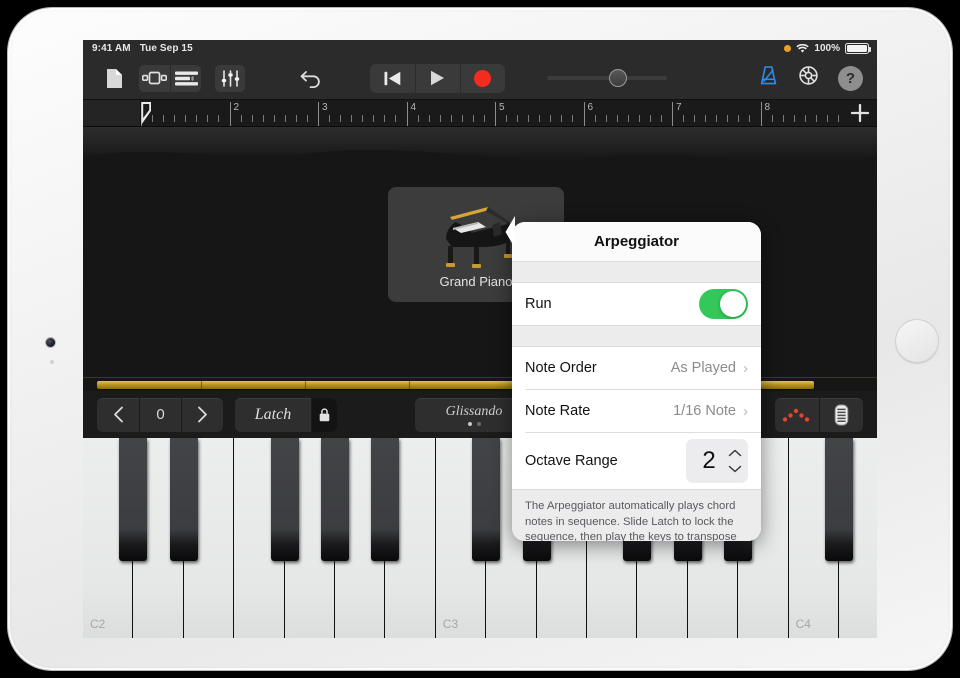 This screenshot has height=678, width=960. What do you see at coordinates (636, 241) in the screenshot?
I see `popover-title: Arpeggiator` at bounding box center [636, 241].